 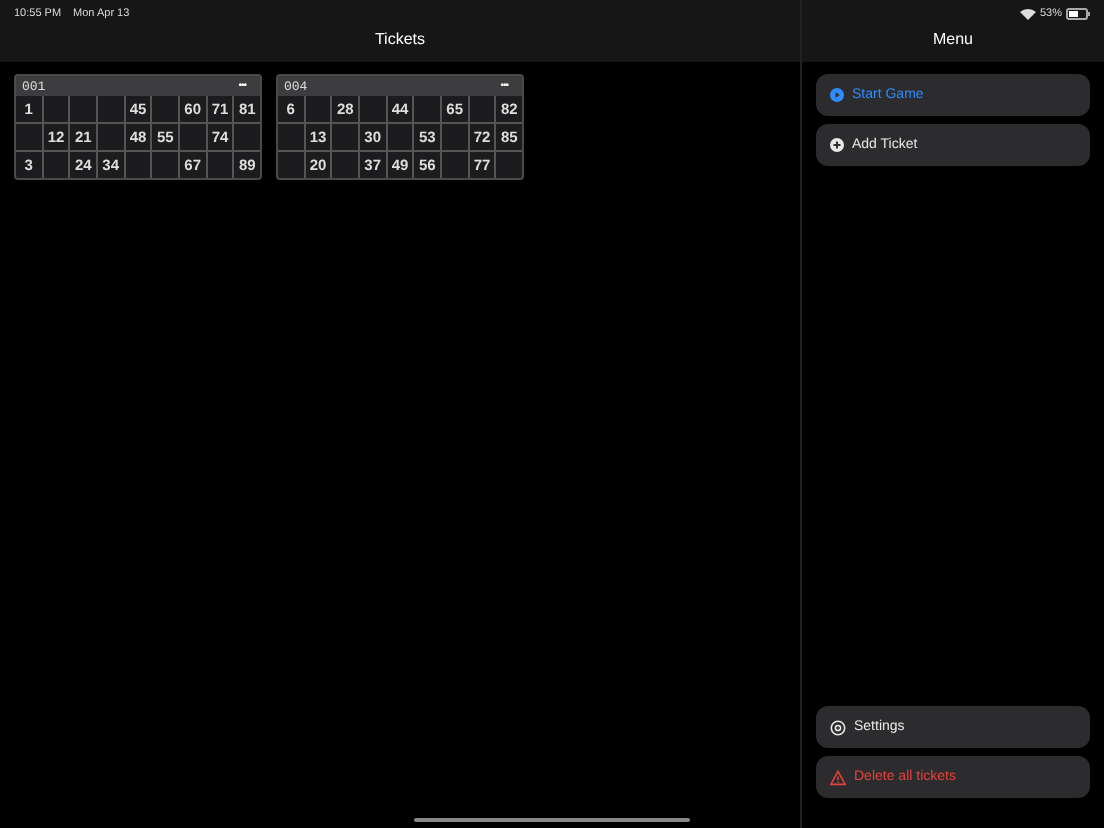 What do you see at coordinates (838, 727) in the screenshot?
I see `settings-icon` at bounding box center [838, 727].